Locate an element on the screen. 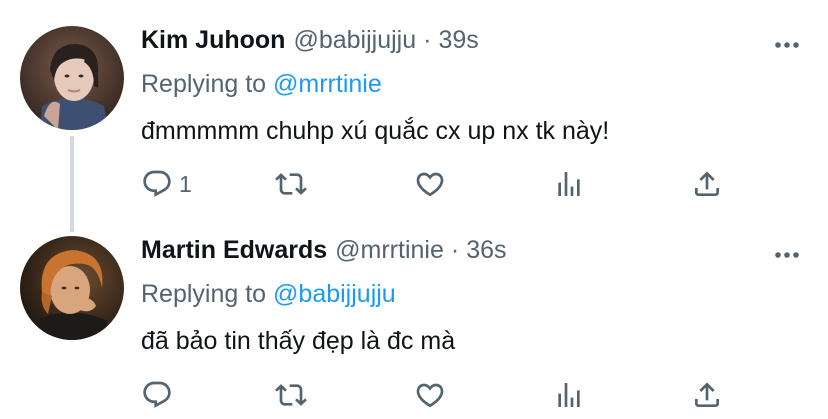 The width and height of the screenshot is (828, 419). tweet-actions is located at coordinates (441, 395).